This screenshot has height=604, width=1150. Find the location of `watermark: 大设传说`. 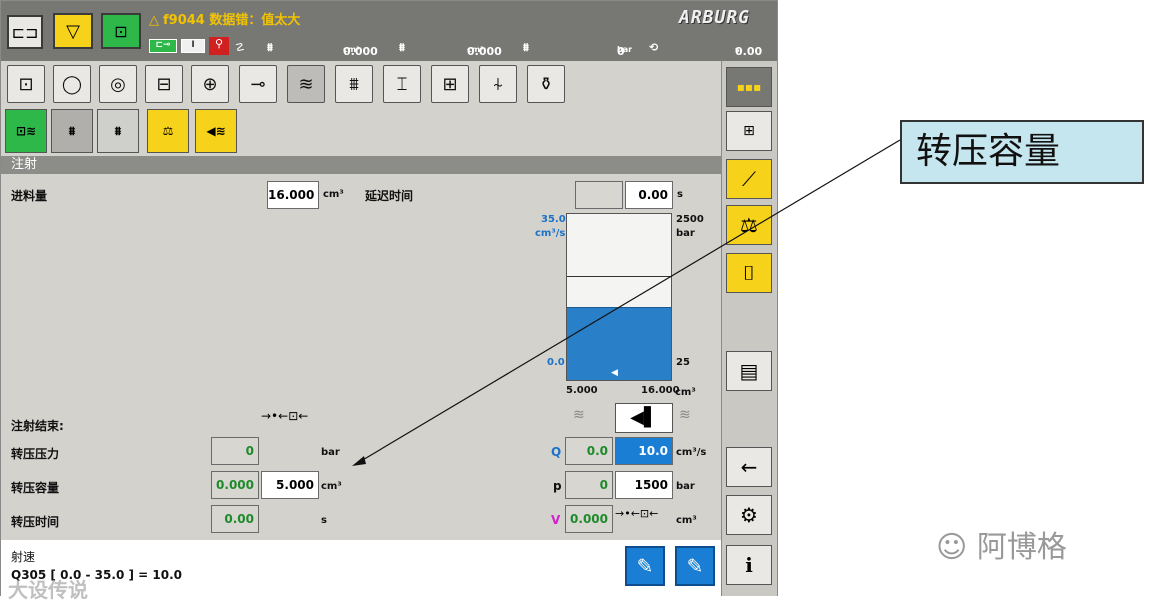

watermark: 大设传说 is located at coordinates (48, 590).